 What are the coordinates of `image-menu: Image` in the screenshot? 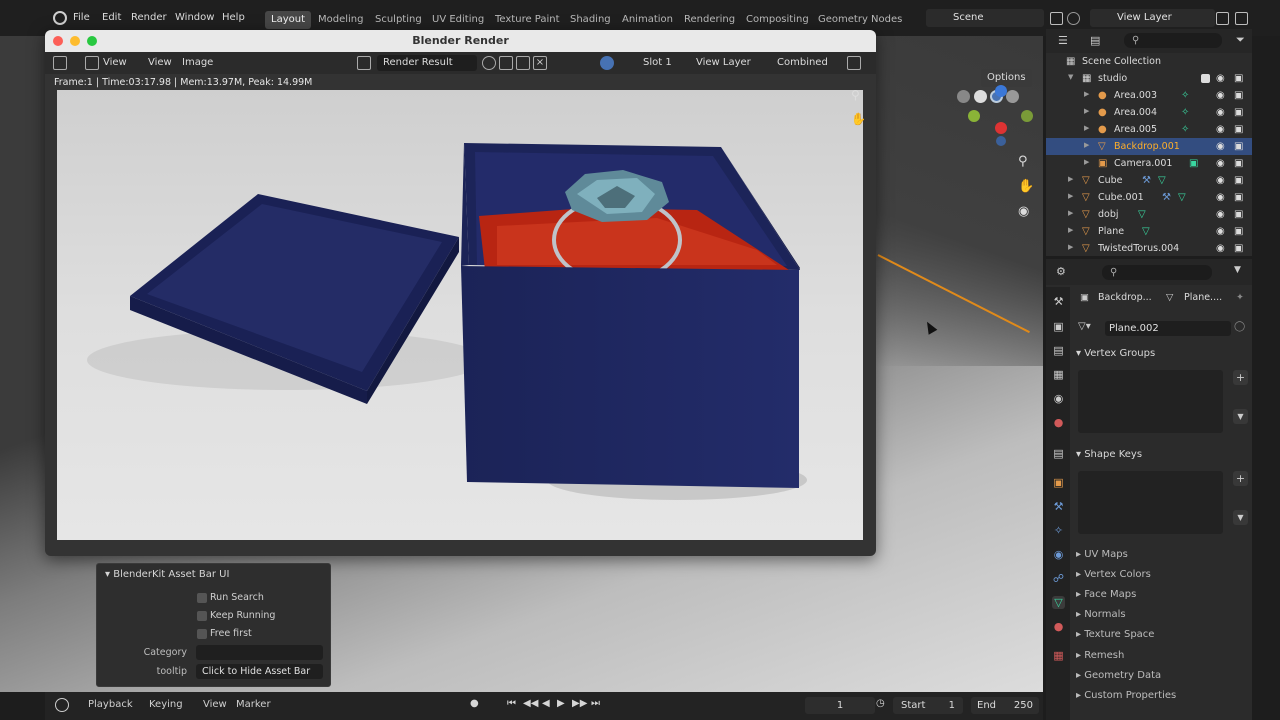 It's located at (197, 62).